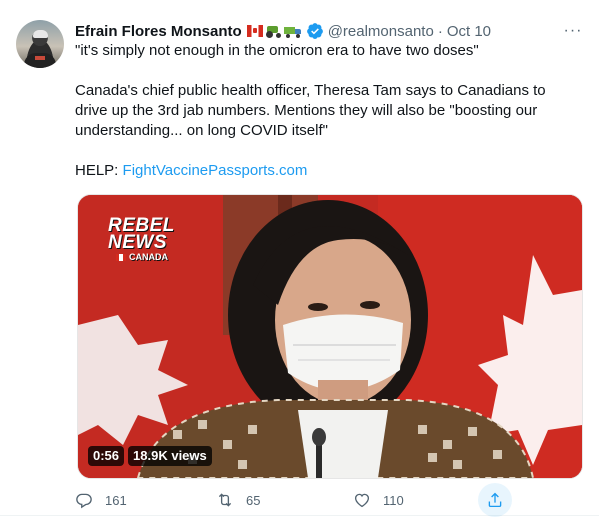  What do you see at coordinates (253, 500) in the screenshot?
I see `retweet-count: 65` at bounding box center [253, 500].